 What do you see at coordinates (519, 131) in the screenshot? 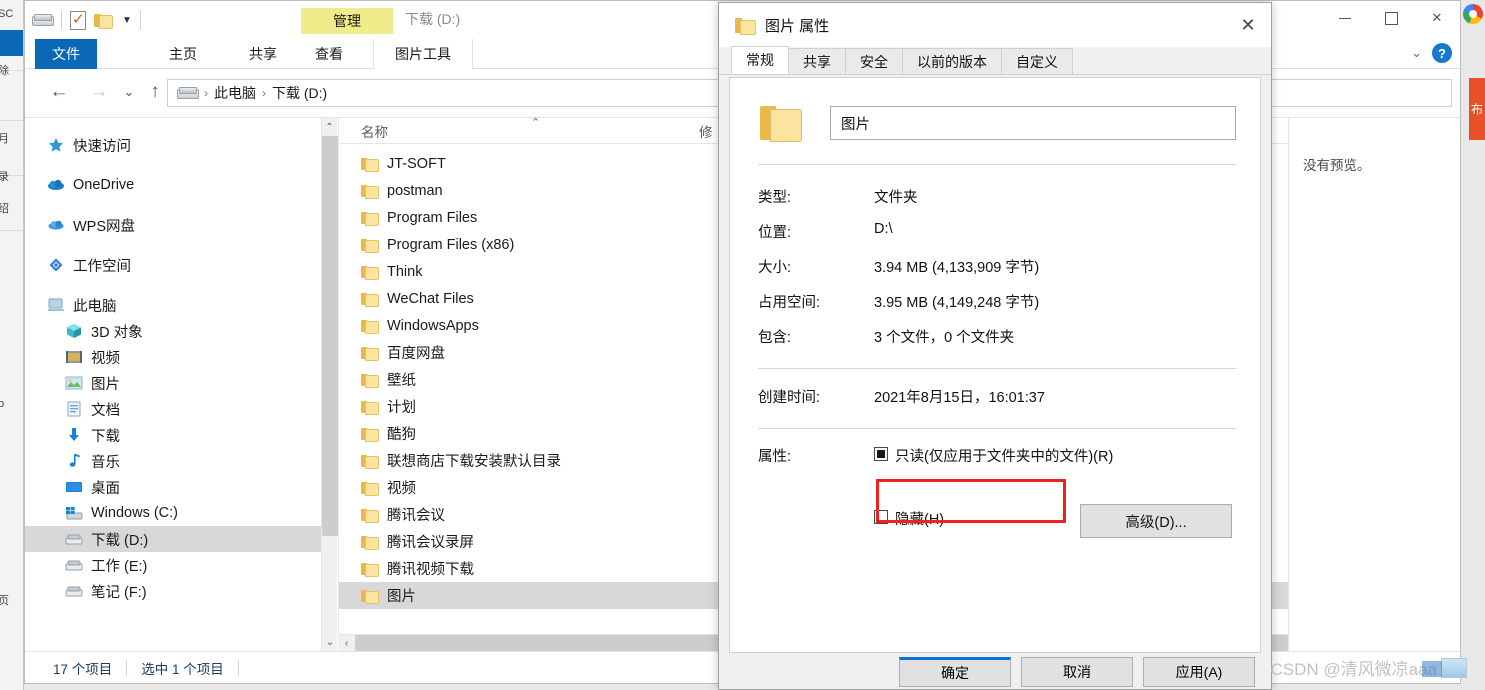
I see `column-header-name: 名称` at bounding box center [519, 131].